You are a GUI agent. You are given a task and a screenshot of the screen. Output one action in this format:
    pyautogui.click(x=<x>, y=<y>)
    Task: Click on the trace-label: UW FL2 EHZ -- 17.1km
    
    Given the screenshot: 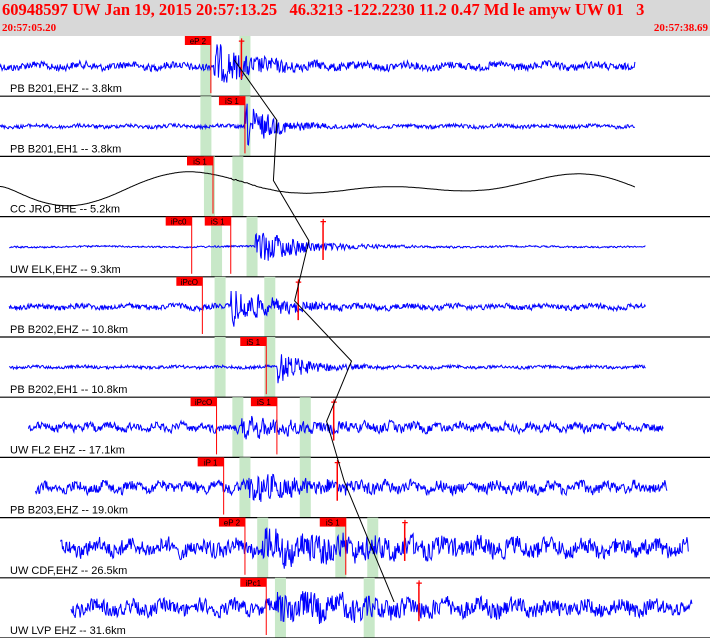 What is the action you would take?
    pyautogui.click(x=67, y=450)
    